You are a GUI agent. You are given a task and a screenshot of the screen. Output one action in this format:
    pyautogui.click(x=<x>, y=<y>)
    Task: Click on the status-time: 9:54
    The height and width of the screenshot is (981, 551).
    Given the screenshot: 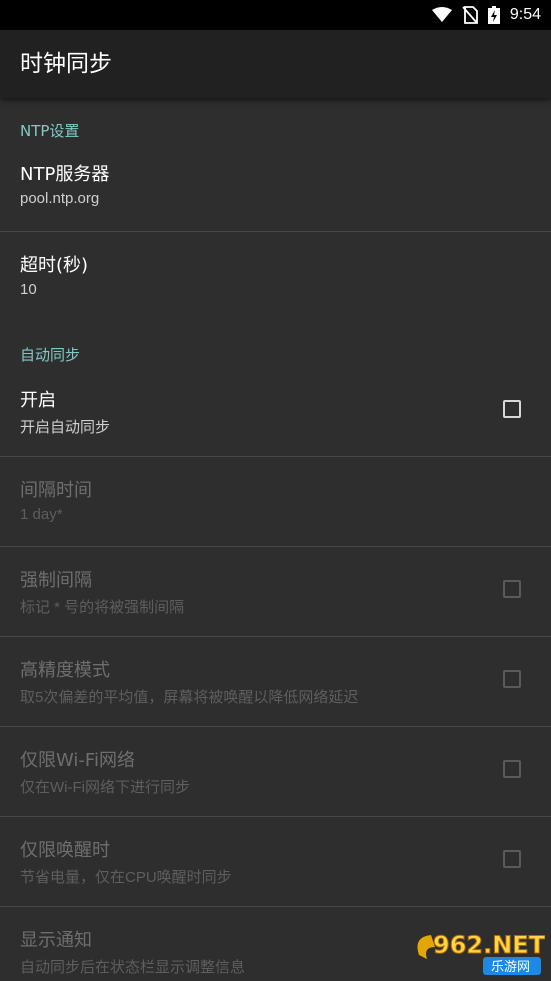 What is the action you would take?
    pyautogui.click(x=525, y=14)
    